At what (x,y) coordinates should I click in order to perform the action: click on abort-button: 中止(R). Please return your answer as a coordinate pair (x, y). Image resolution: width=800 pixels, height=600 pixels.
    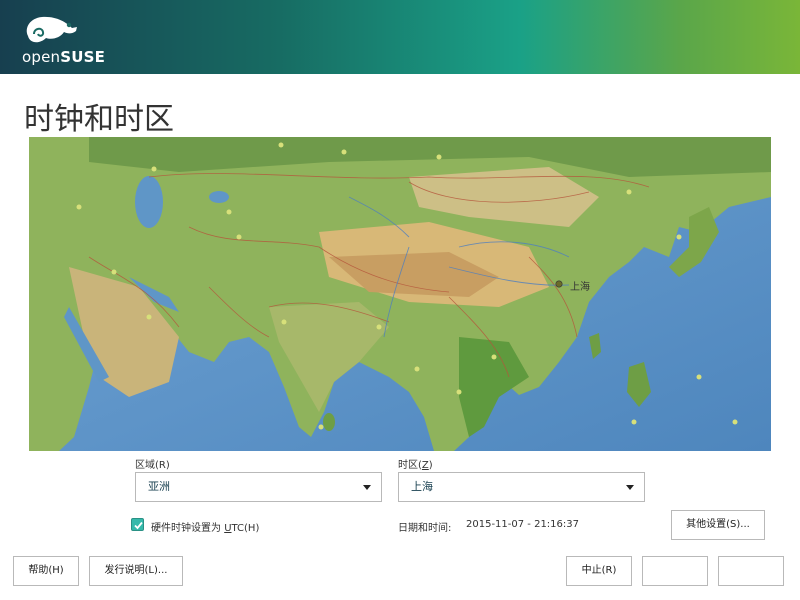
    Looking at the image, I should click on (599, 571).